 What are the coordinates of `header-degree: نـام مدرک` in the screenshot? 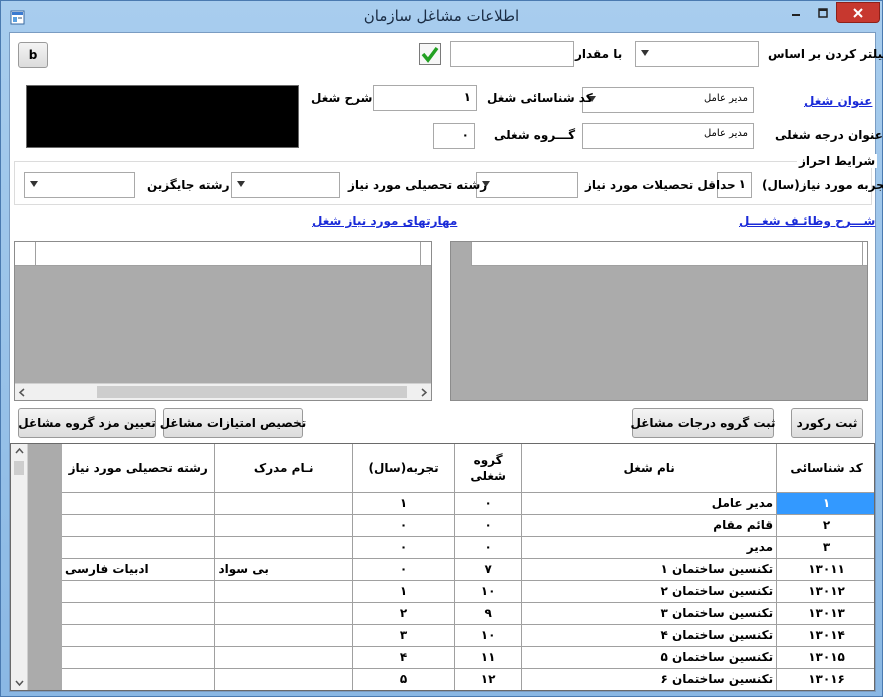 It's located at (284, 468).